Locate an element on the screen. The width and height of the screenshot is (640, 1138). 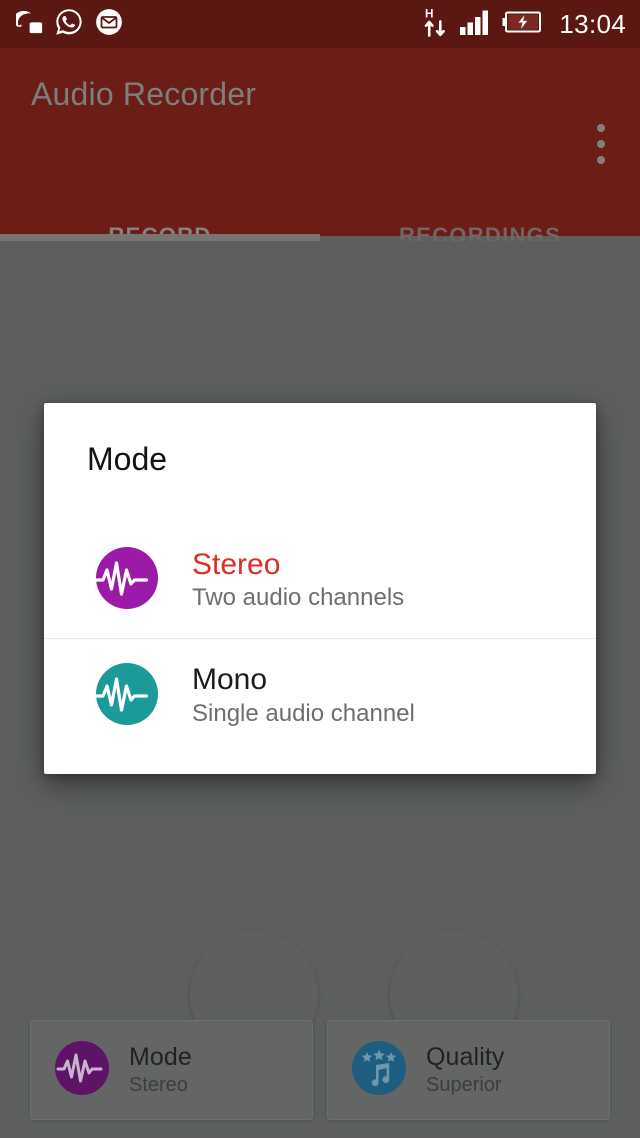
mode-option-stereo: Stereo Two audio channels is located at coordinates (320, 580).